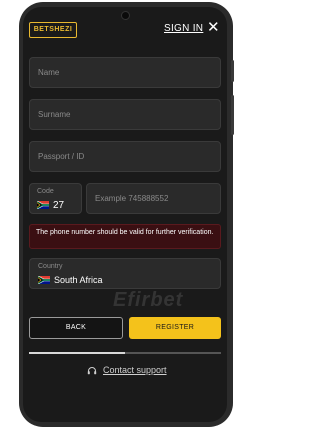  Describe the element at coordinates (92, 371) in the screenshot. I see `headset-icon` at that location.